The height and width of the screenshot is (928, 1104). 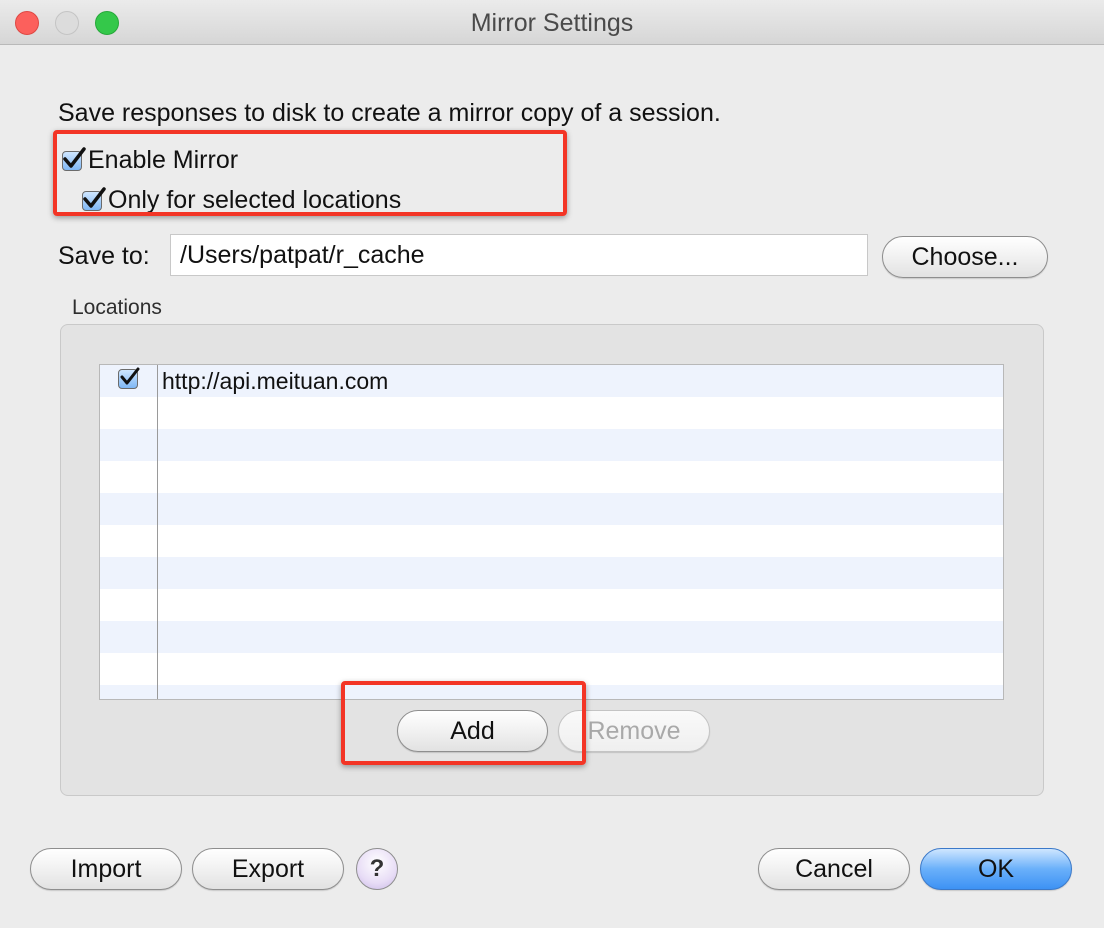 What do you see at coordinates (463, 723) in the screenshot?
I see `add-button-highlight` at bounding box center [463, 723].